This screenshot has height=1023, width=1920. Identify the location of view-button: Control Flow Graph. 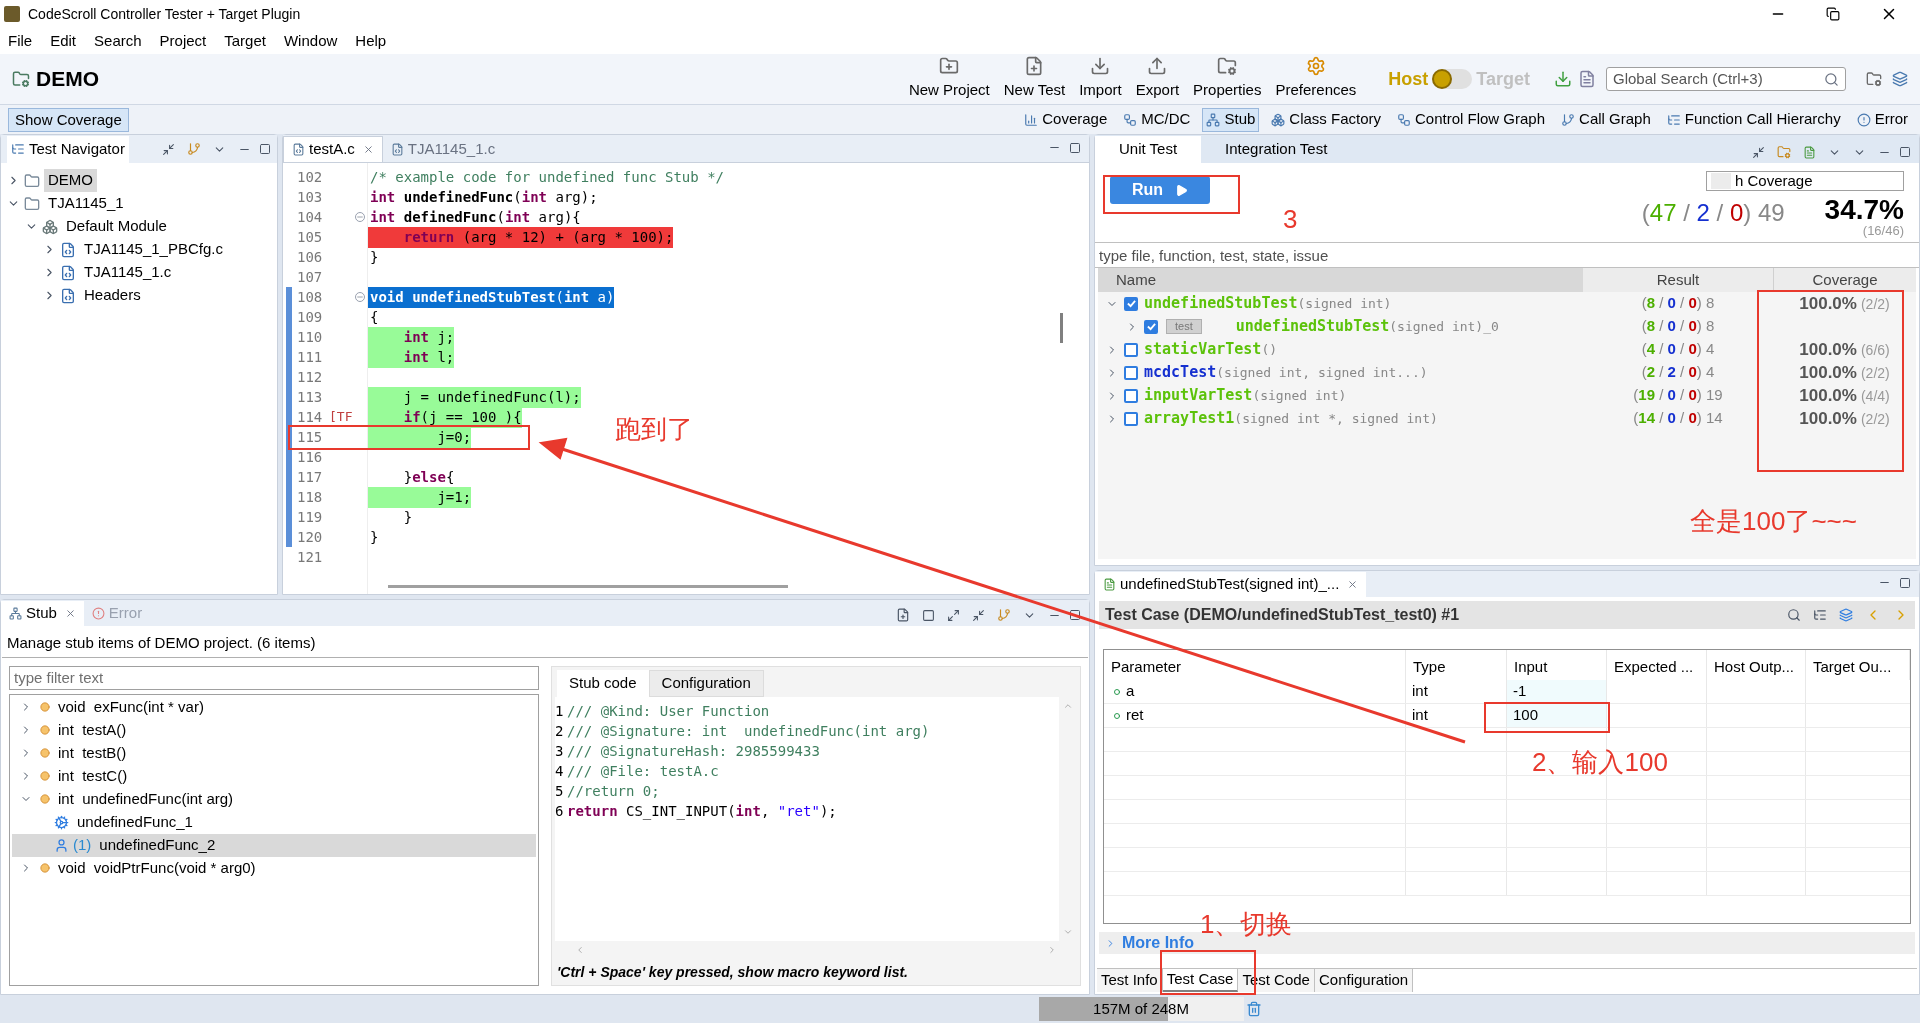
(1471, 119).